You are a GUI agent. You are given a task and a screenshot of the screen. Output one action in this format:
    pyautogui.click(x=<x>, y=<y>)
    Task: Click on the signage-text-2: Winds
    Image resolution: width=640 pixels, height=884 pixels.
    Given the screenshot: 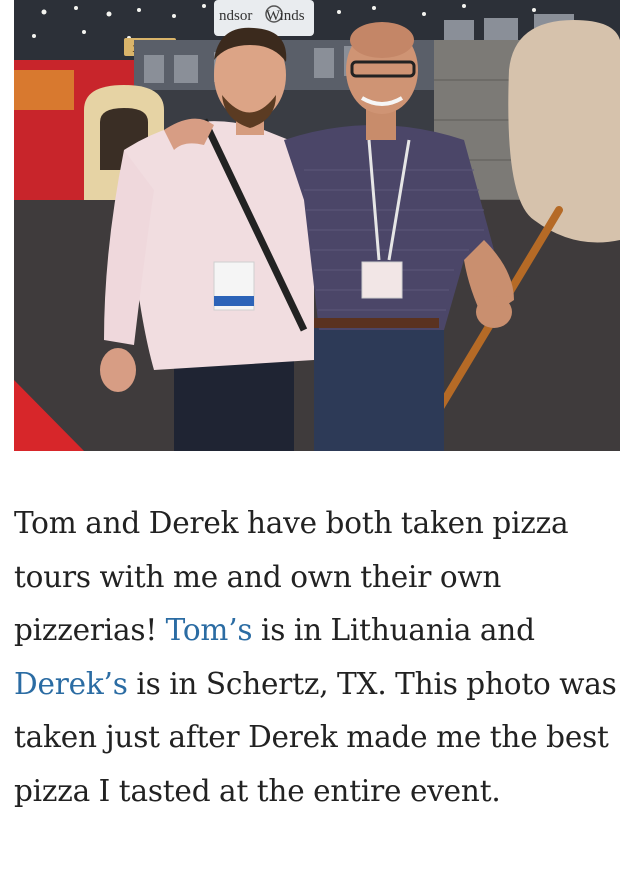 What is the action you would take?
    pyautogui.click(x=285, y=16)
    